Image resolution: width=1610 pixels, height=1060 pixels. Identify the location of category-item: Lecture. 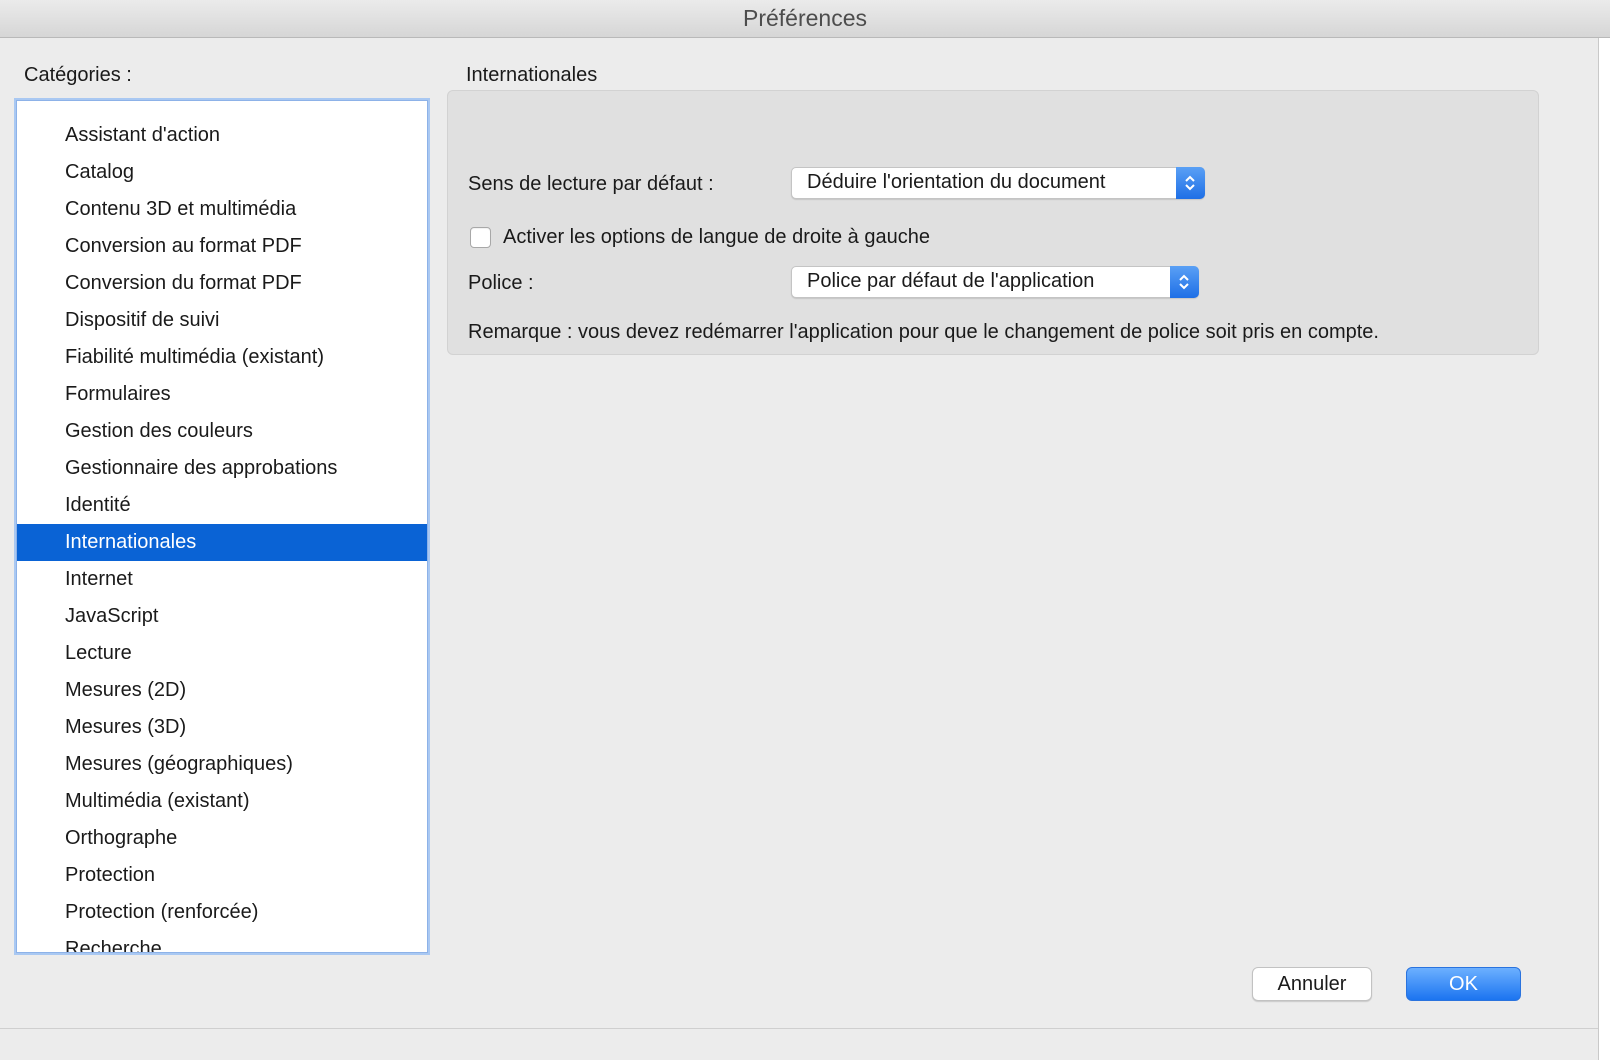
(222, 653).